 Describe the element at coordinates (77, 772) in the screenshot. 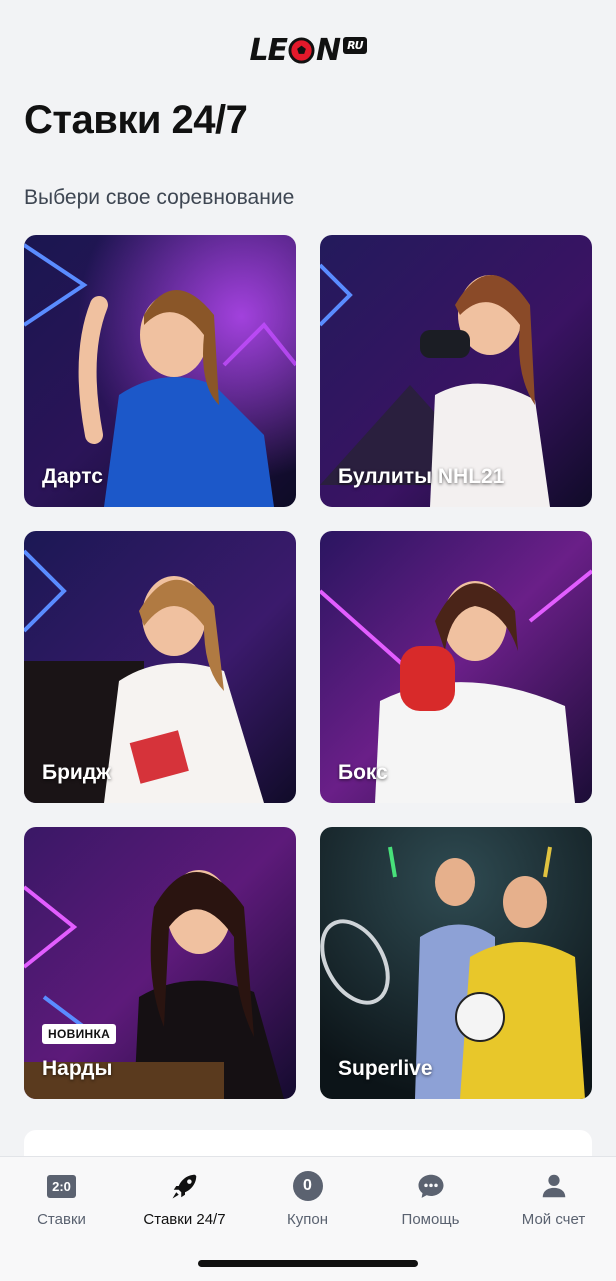

I see `card-label: Бридж` at that location.